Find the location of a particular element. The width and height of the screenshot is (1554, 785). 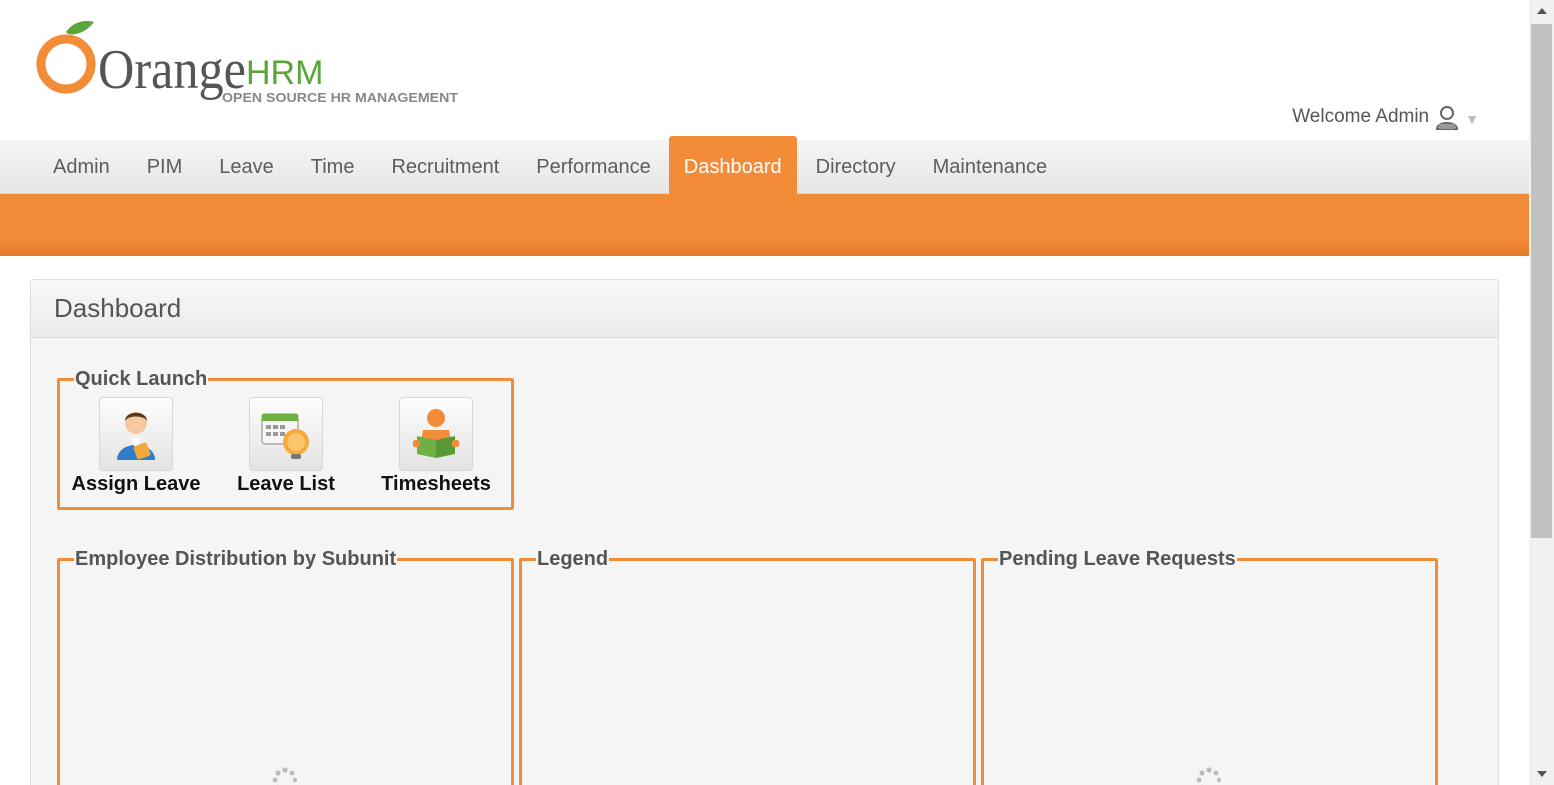

menu-item-pim: PIM is located at coordinates (164, 167).